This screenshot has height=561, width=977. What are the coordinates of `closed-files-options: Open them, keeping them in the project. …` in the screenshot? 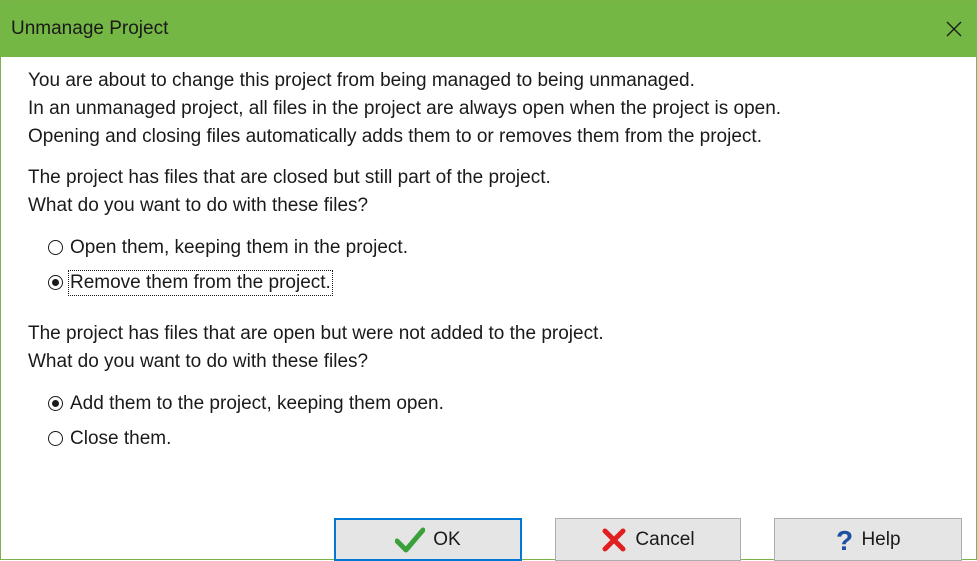 It's located at (512, 265).